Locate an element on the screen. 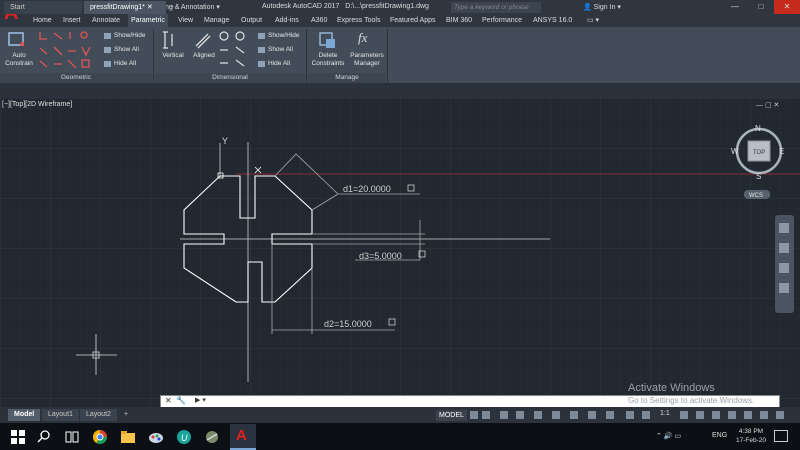  selection-cycling-icon is located at coordinates (610, 415).